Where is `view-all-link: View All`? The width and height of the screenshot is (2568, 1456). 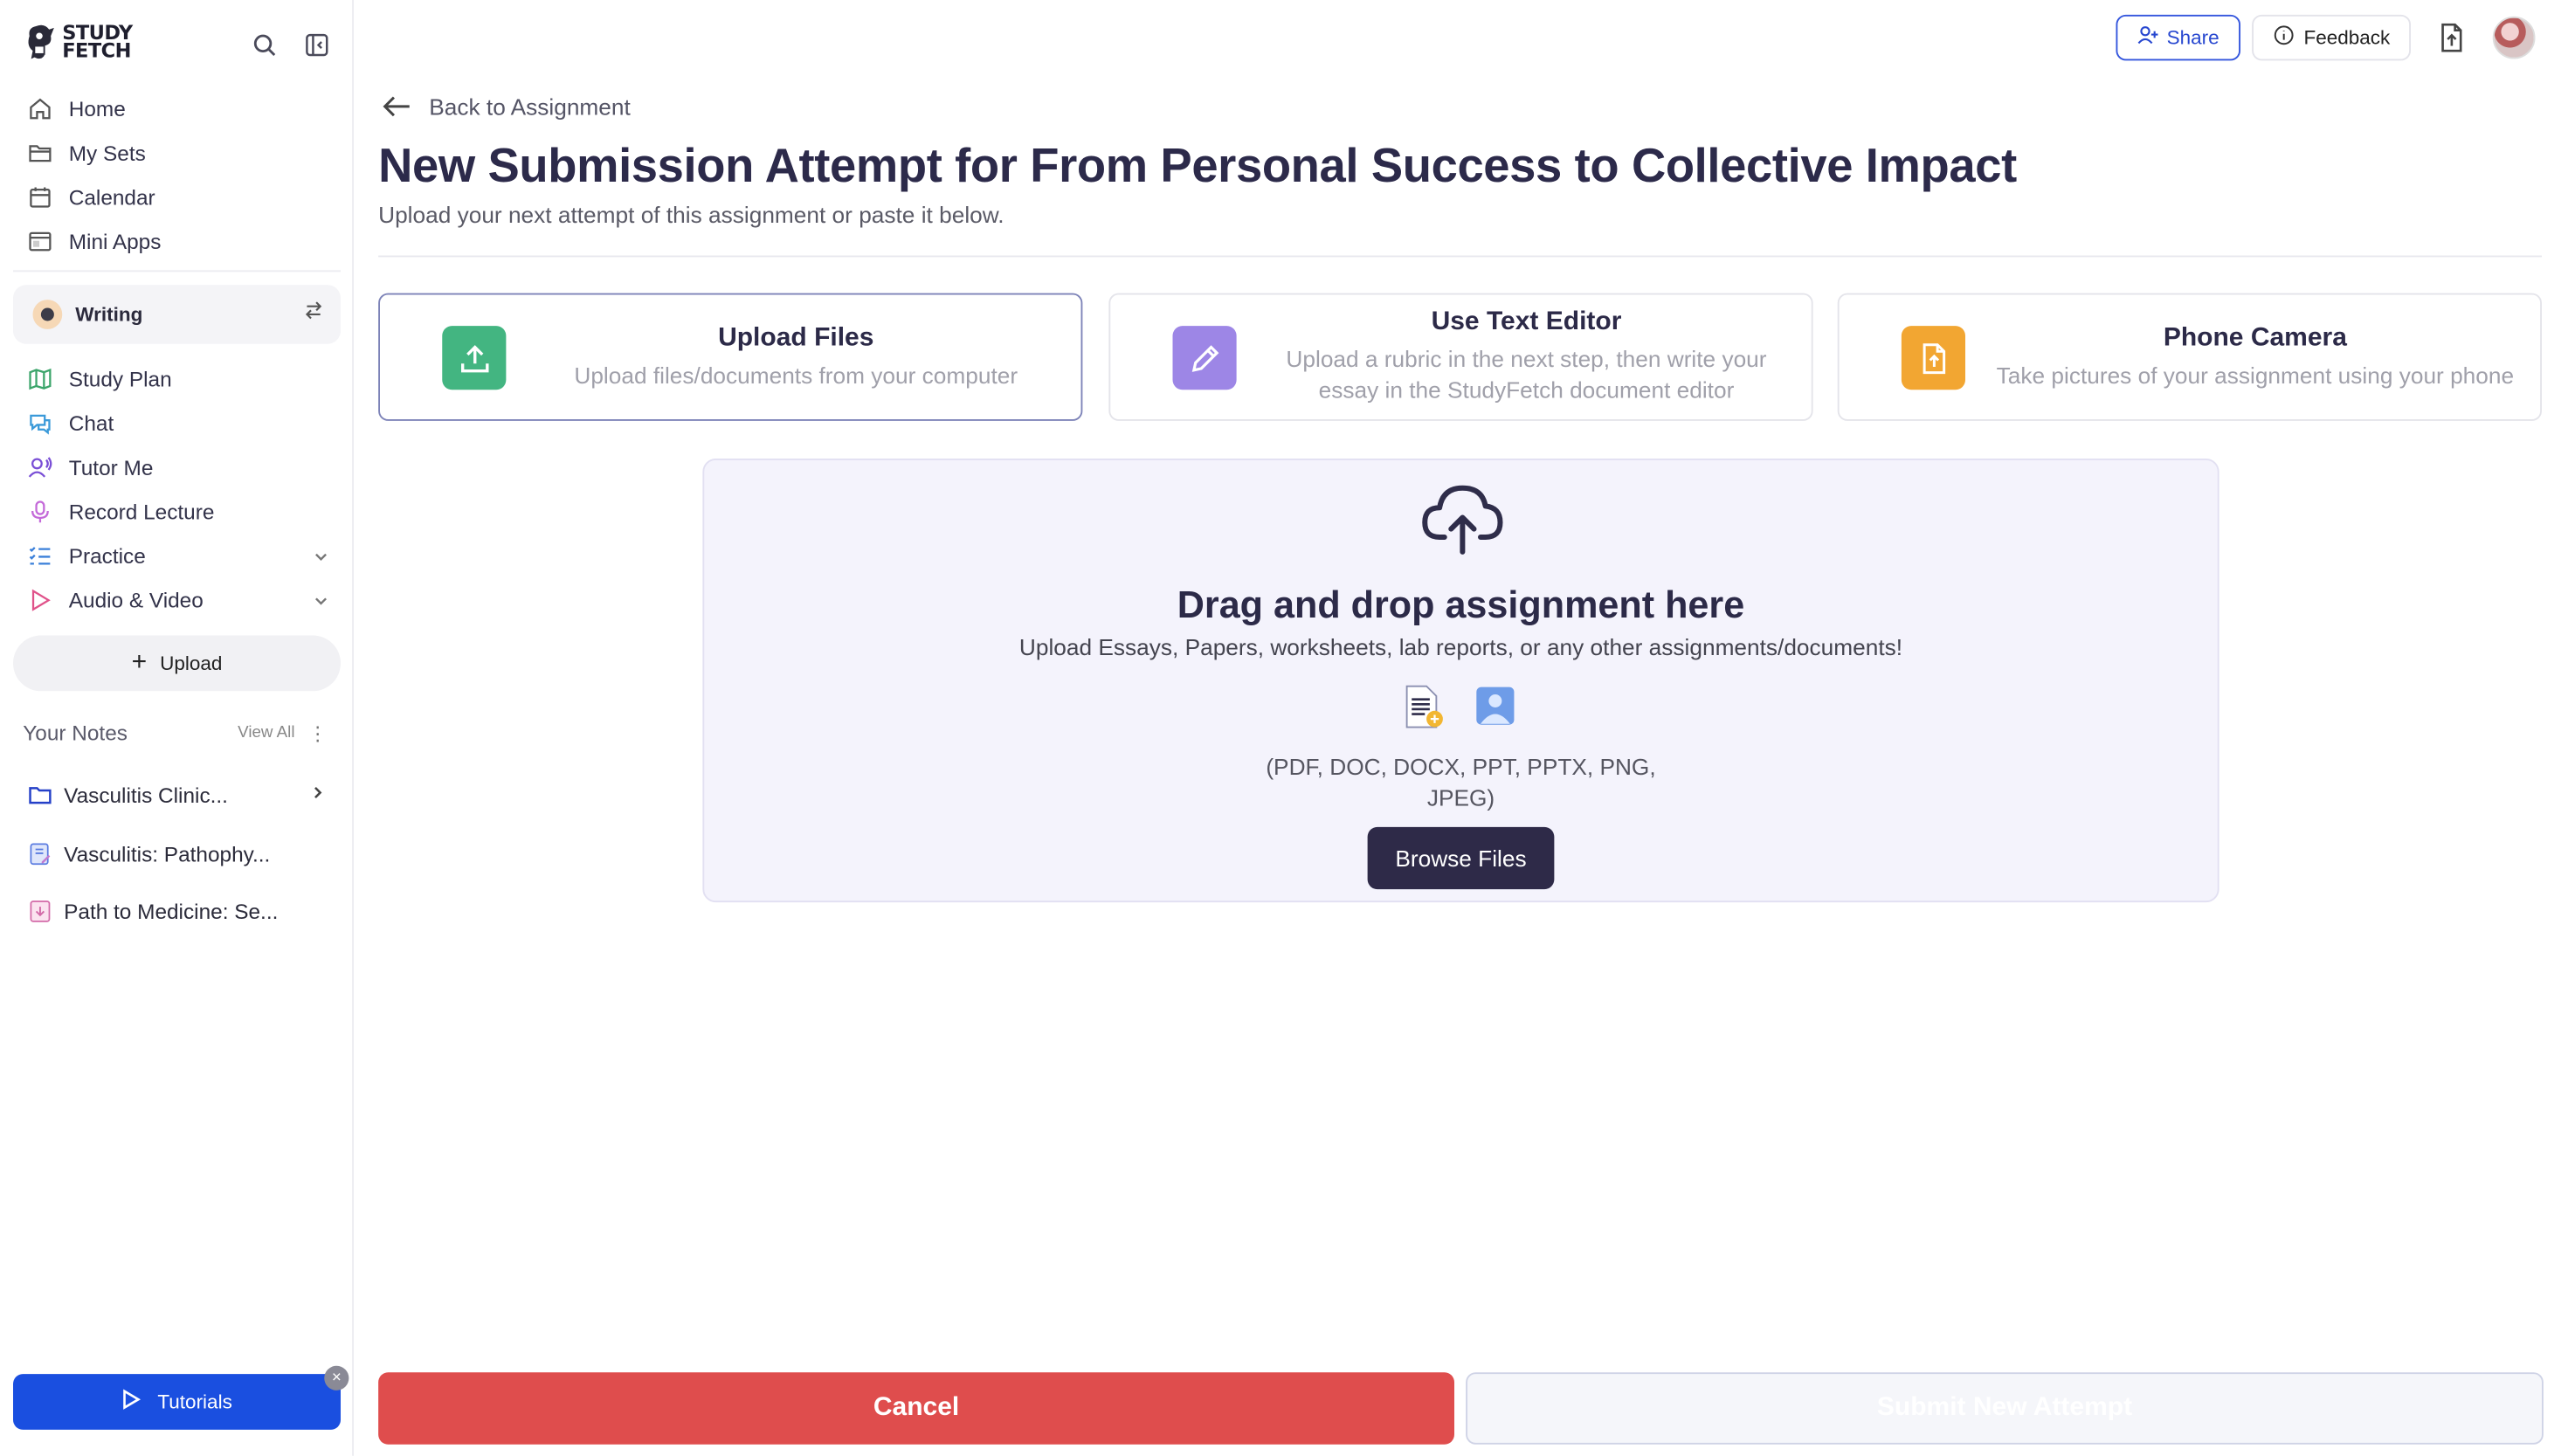
view-all-link: View All is located at coordinates (266, 733).